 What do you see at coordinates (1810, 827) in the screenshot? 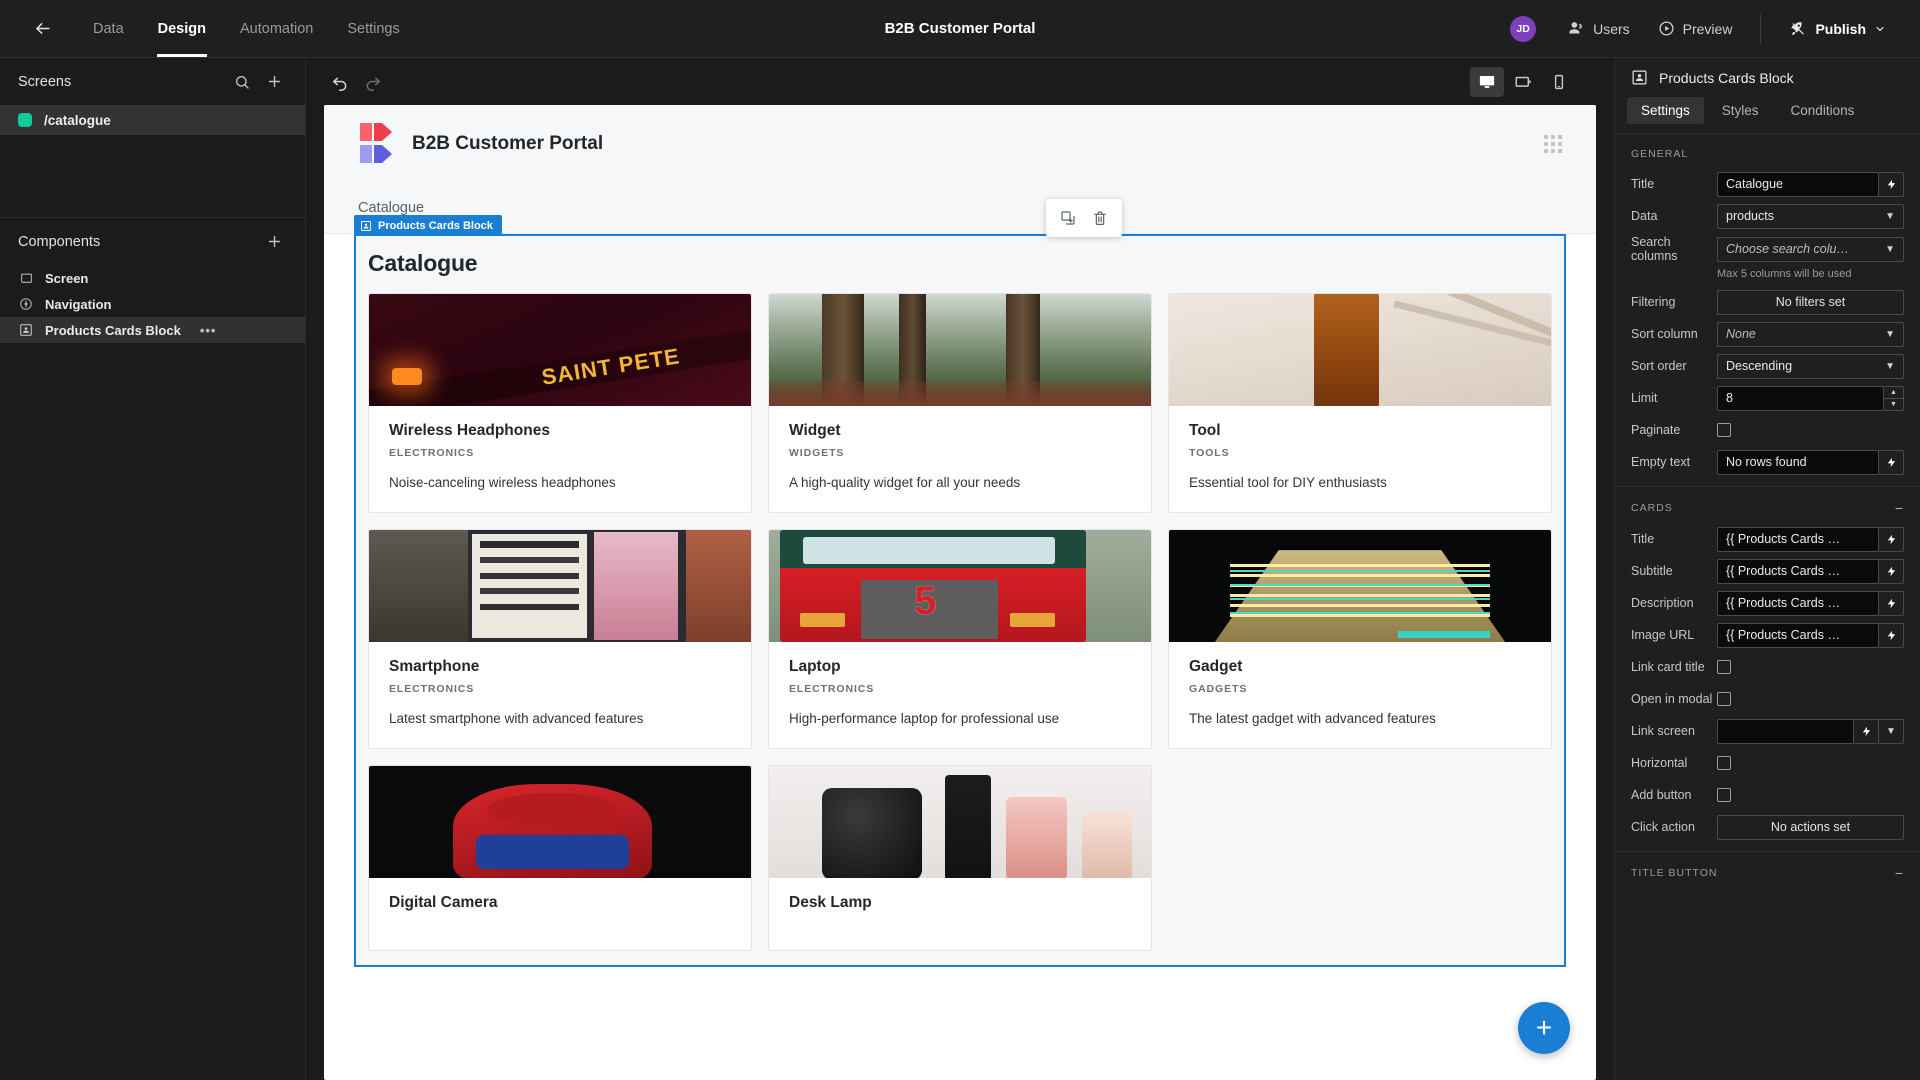
I see `click-action-button: No actions set` at bounding box center [1810, 827].